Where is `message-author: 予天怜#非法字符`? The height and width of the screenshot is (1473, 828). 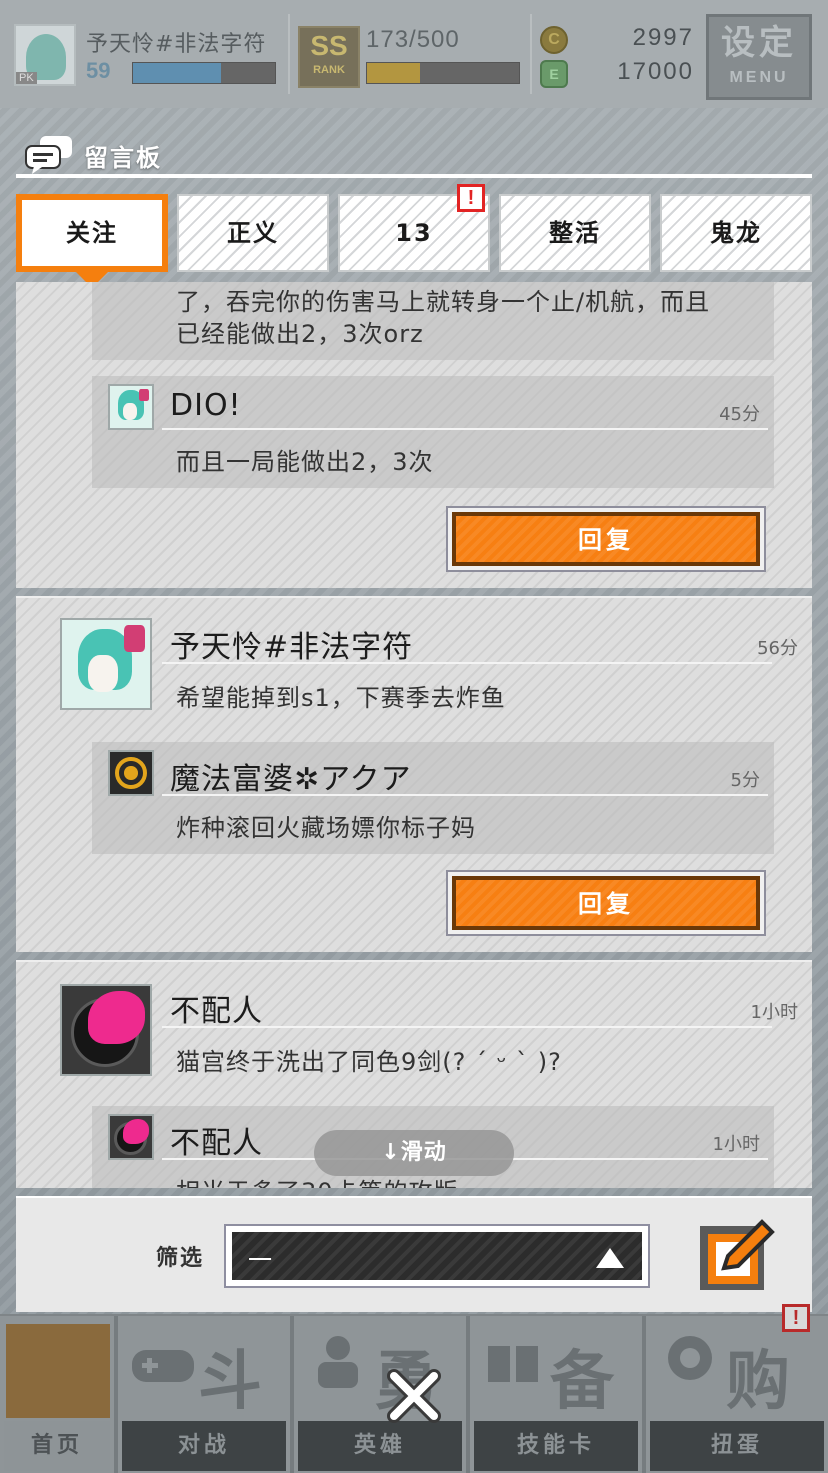 message-author: 予天怜#非法字符 is located at coordinates (292, 647).